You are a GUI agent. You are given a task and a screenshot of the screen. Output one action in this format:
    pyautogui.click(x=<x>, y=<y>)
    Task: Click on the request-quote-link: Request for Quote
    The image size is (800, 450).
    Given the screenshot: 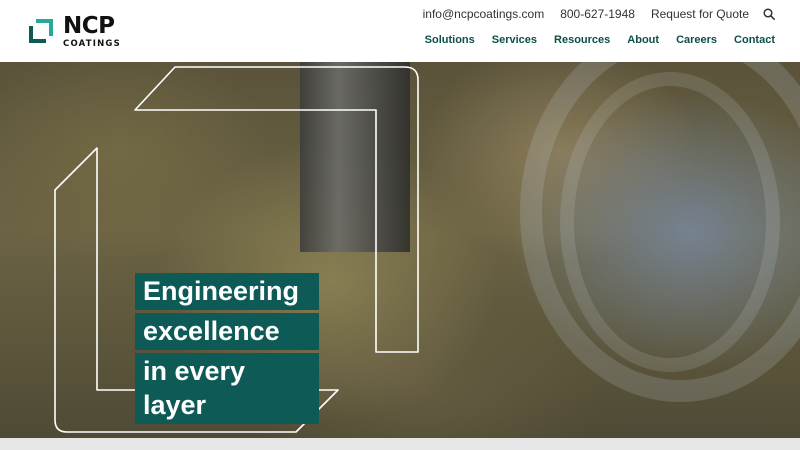 What is the action you would take?
    pyautogui.click(x=700, y=14)
    